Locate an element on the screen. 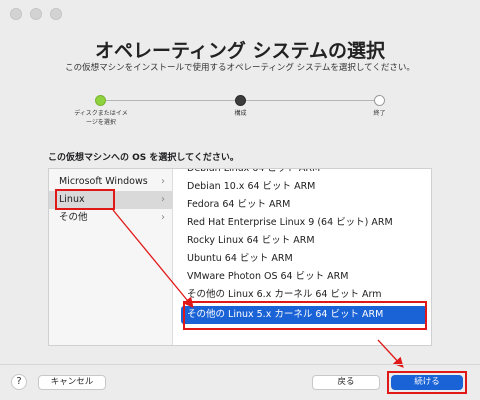 This screenshot has height=400, width=480. step-label-finish: 終了 is located at coordinates (379, 113).